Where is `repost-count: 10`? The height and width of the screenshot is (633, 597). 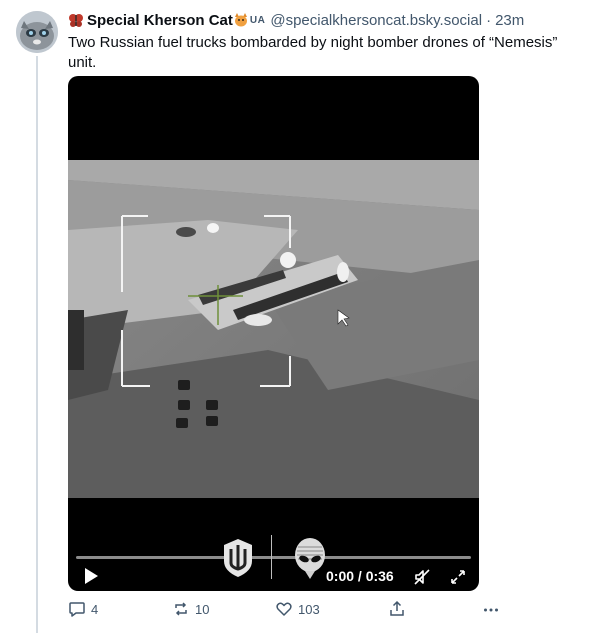 repost-count: 10 is located at coordinates (202, 609).